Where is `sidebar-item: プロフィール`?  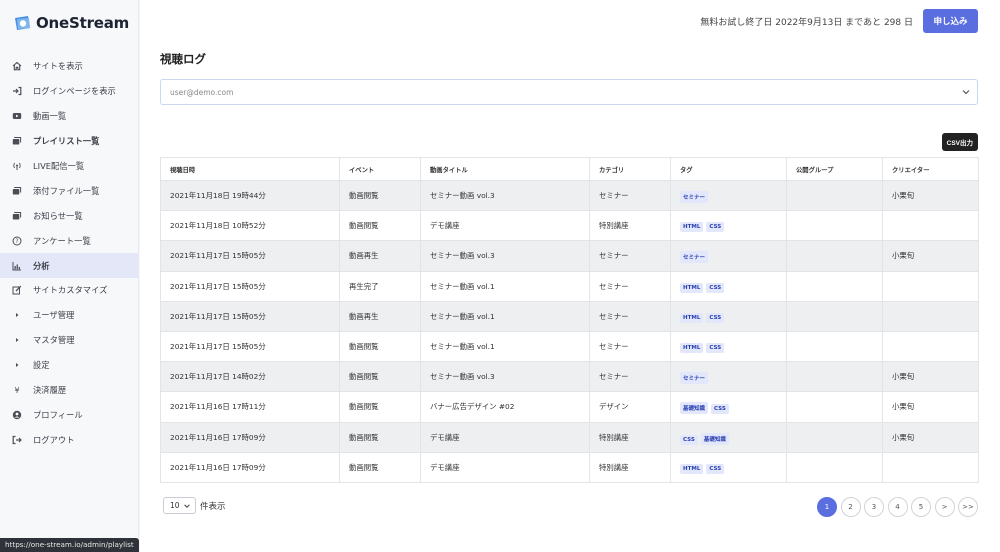 sidebar-item: プロフィール is located at coordinates (69, 414).